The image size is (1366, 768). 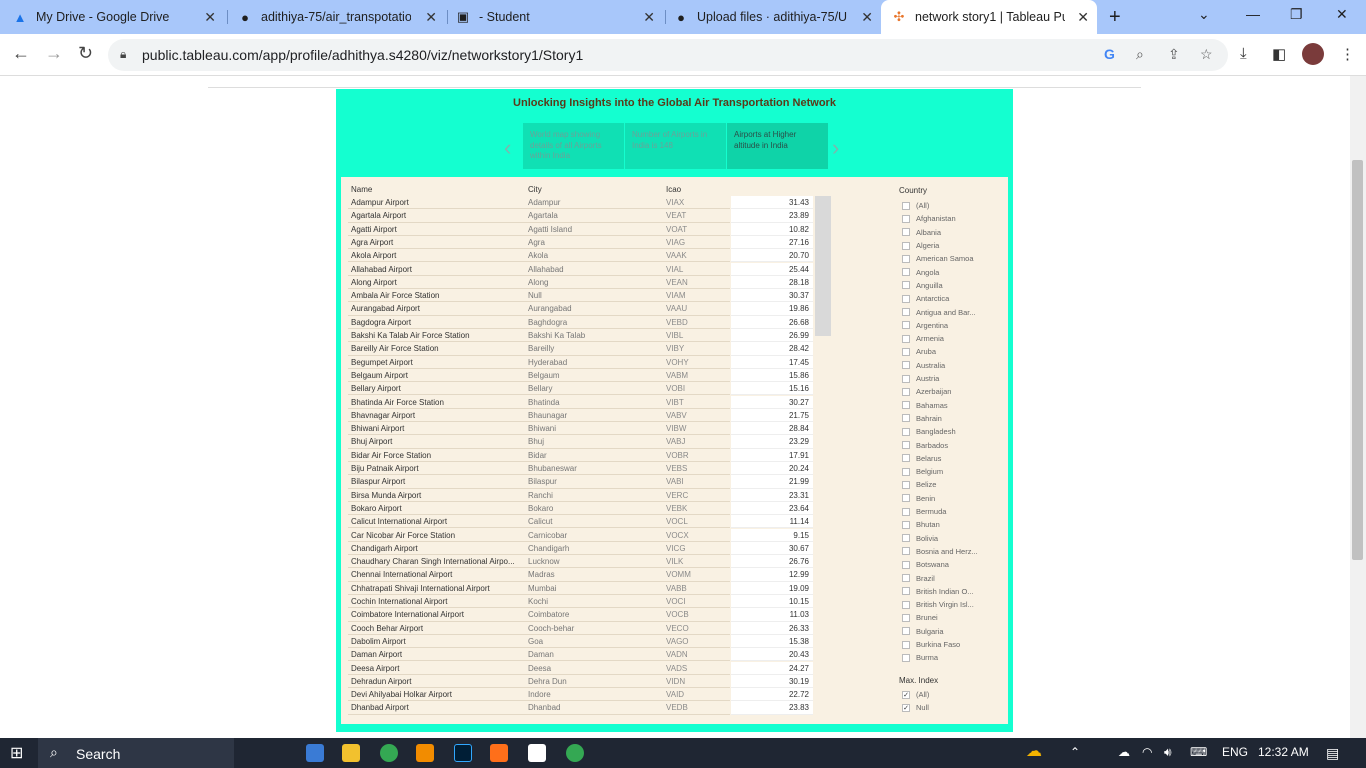 What do you see at coordinates (1109, 54) in the screenshot?
I see `google-icon: G` at bounding box center [1109, 54].